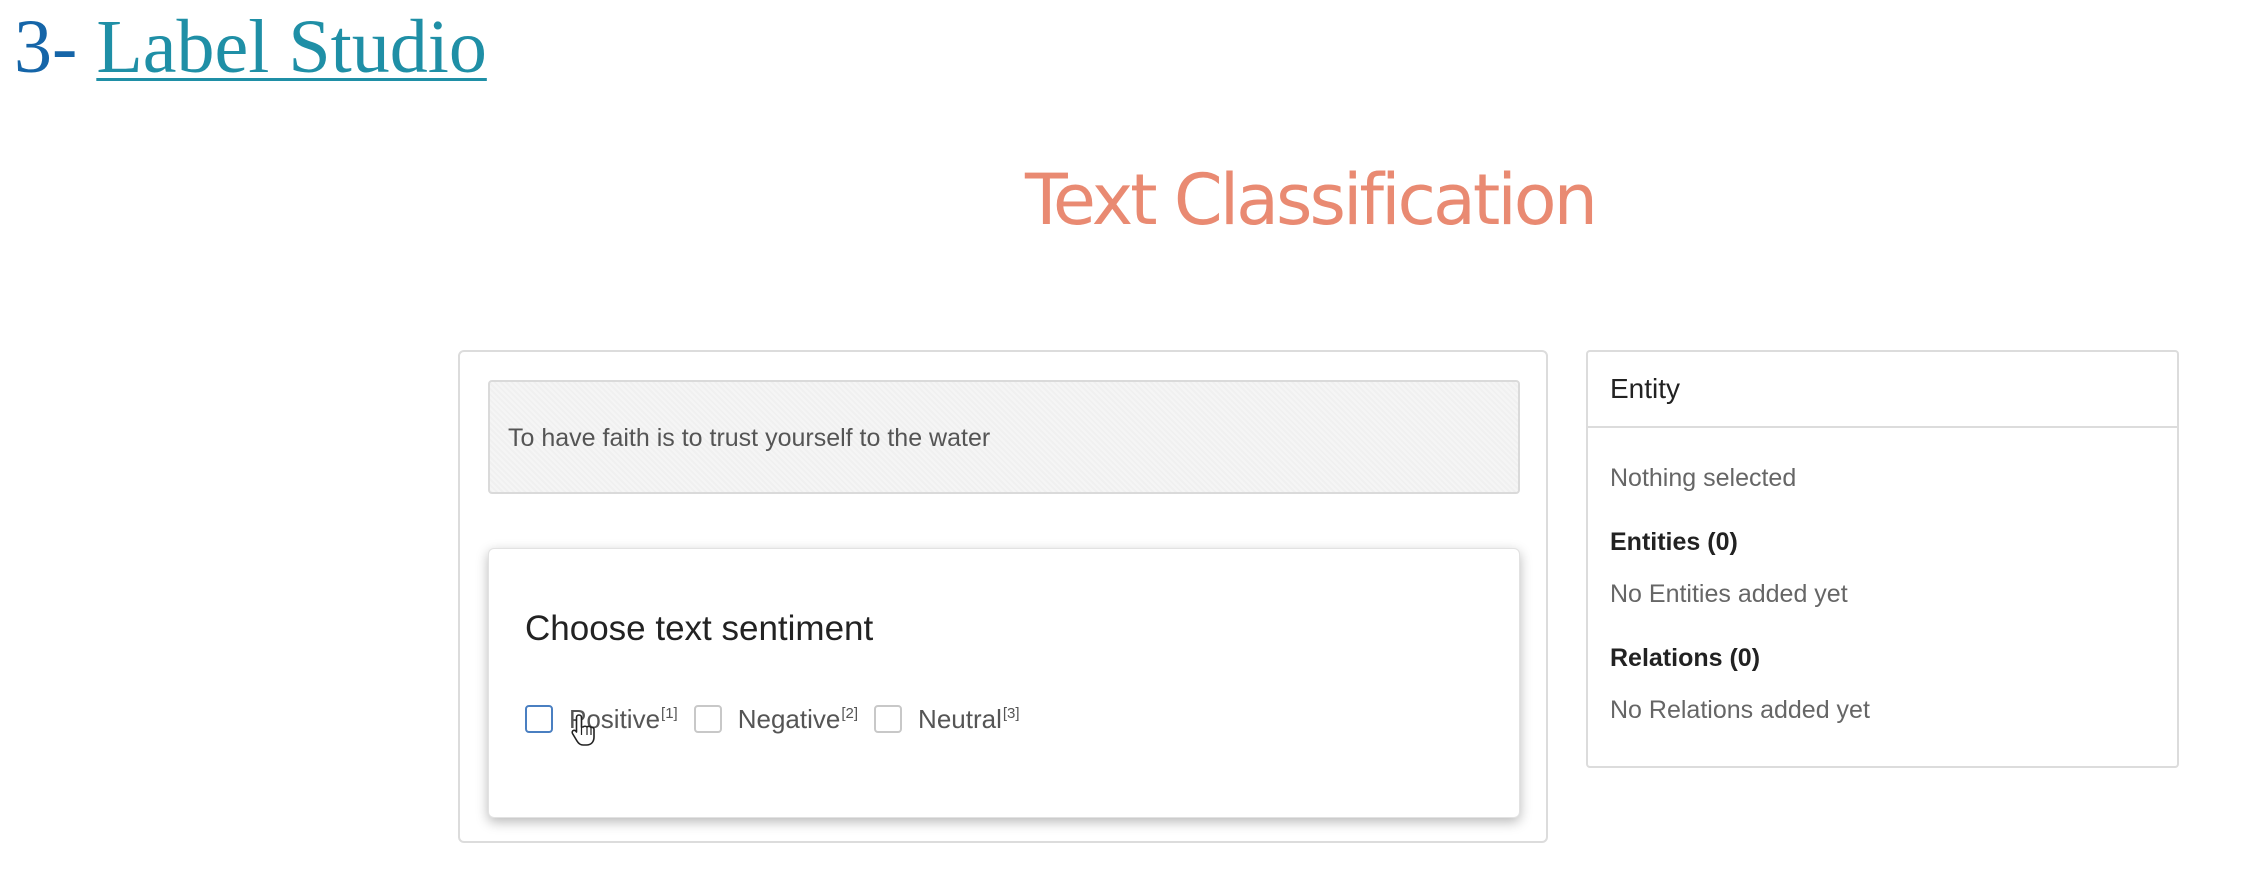 The width and height of the screenshot is (2252, 880). Describe the element at coordinates (583, 730) in the screenshot. I see `hand-pointer-icon` at that location.